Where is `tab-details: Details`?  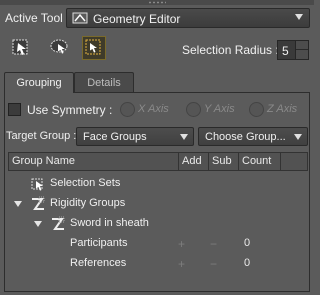 tab-details: Details is located at coordinates (104, 82).